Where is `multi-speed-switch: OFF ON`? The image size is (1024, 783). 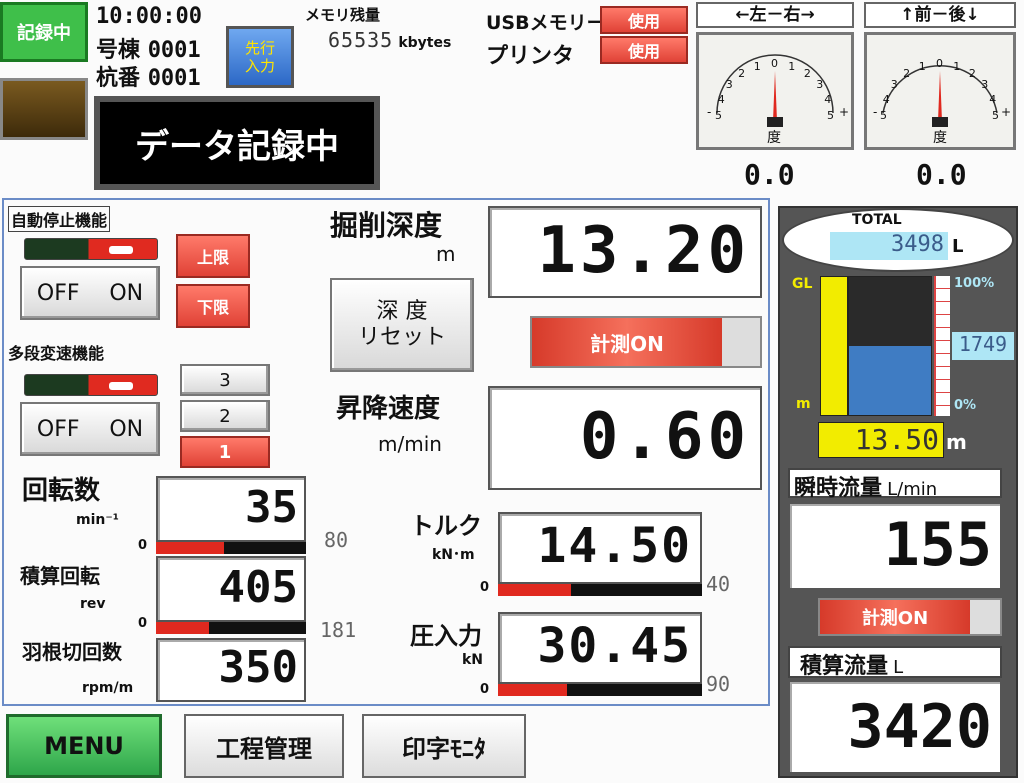
multi-speed-switch: OFF ON is located at coordinates (90, 429).